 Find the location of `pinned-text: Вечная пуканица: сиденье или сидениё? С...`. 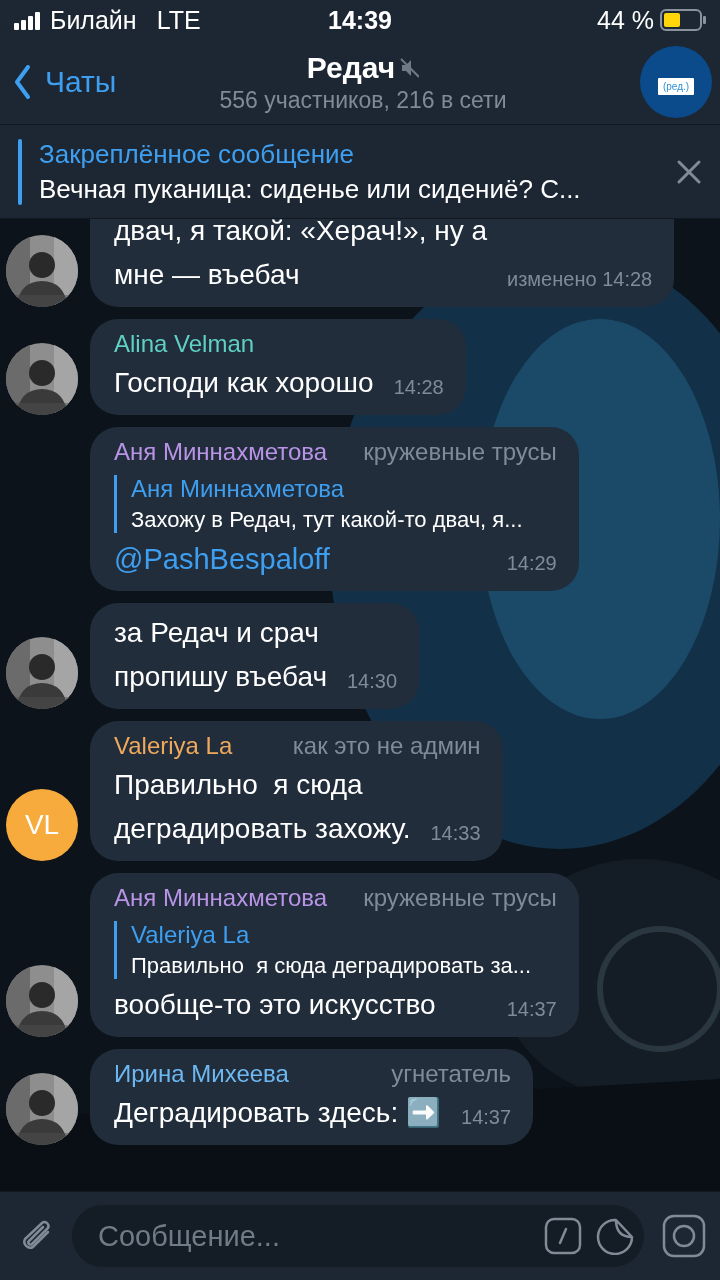

pinned-text: Вечная пуканица: сиденье или сидениё? С... is located at coordinates (310, 189).